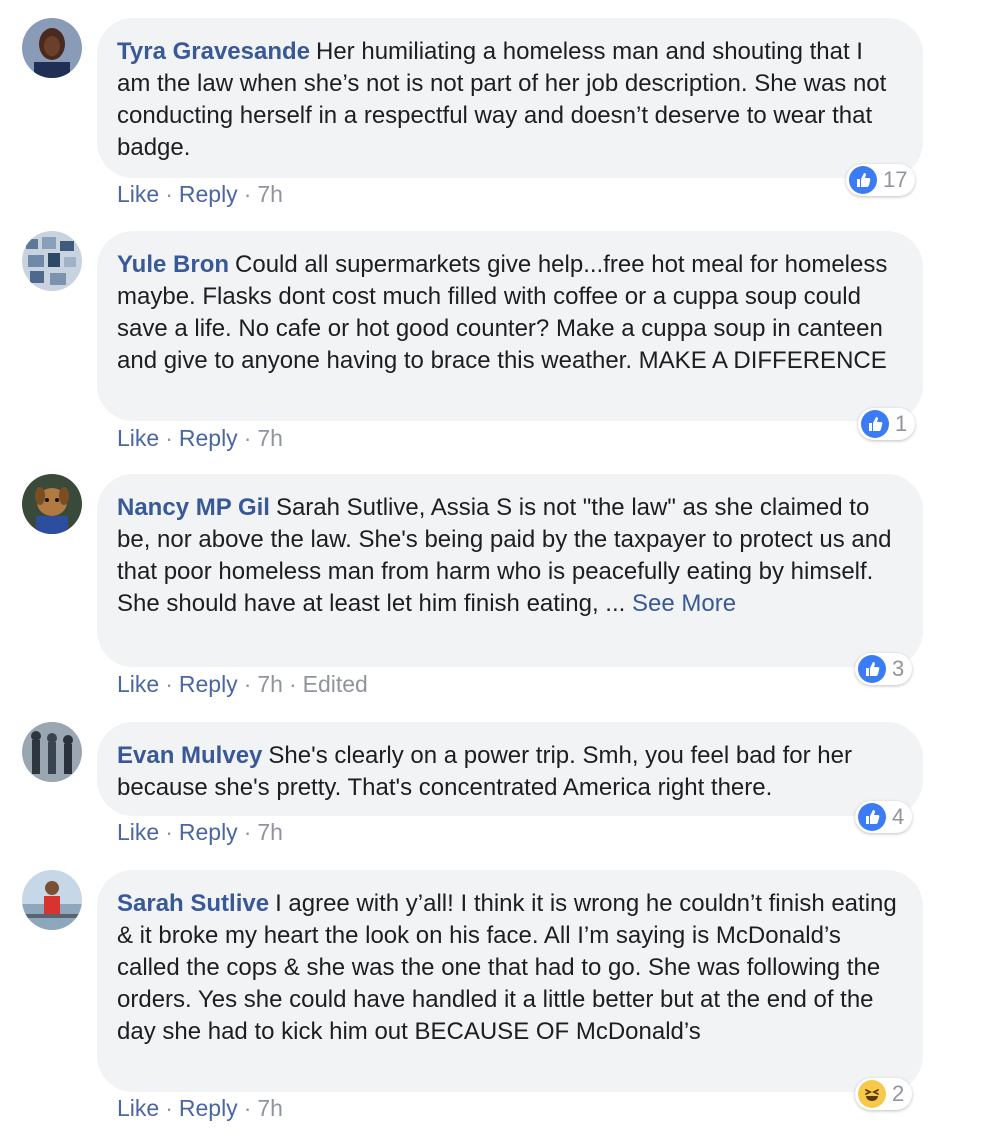 This screenshot has width=984, height=1144. I want to click on comment-actions: Like · Reply · 7h · Edited, so click(242, 684).